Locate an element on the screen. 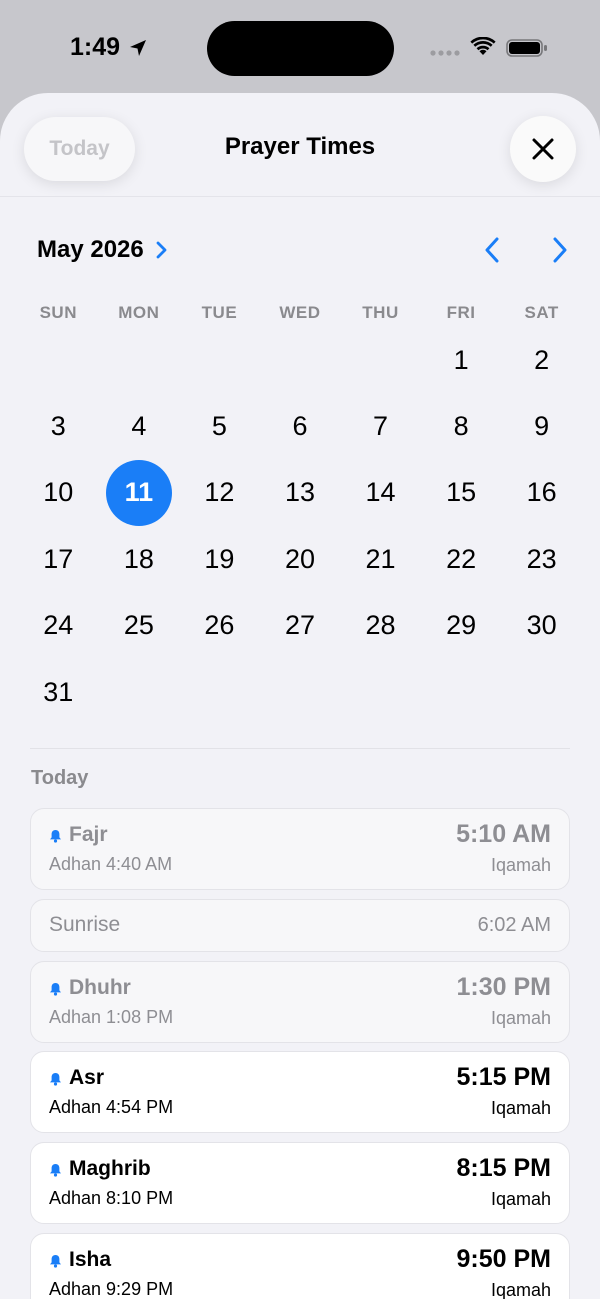 The height and width of the screenshot is (1299, 600). day-18: 18 is located at coordinates (139, 559).